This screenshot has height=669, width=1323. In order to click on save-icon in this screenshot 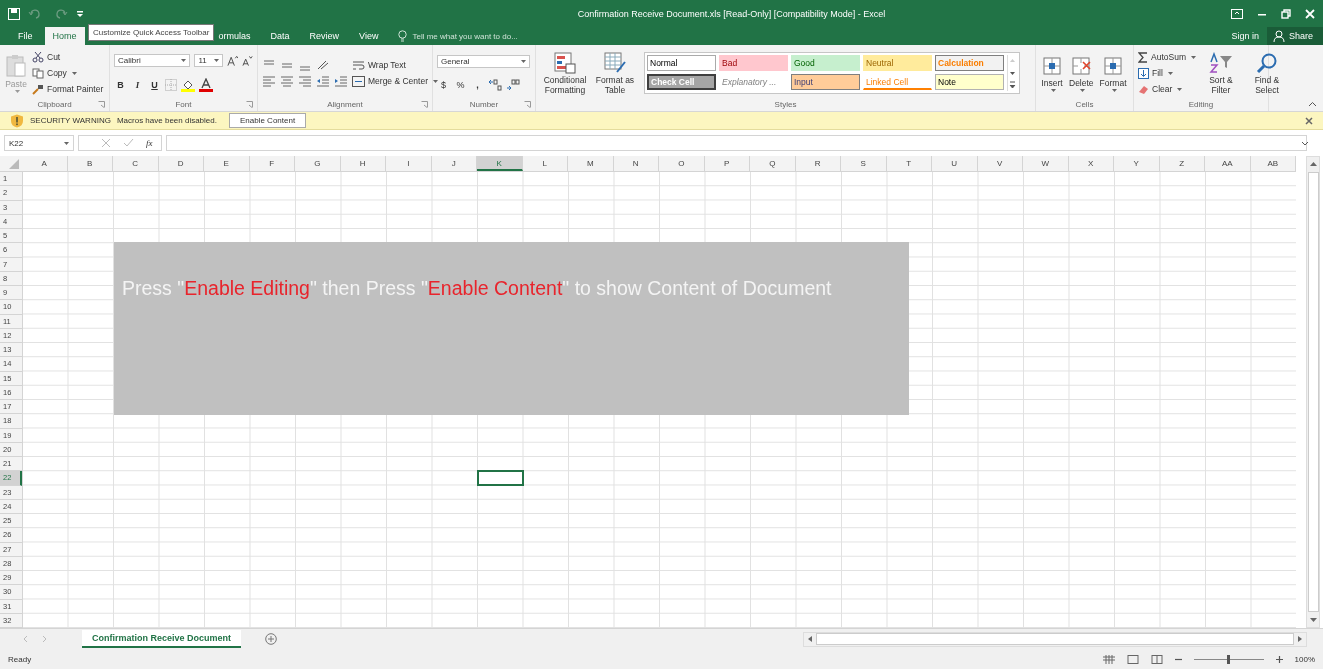, I will do `click(14, 13)`.